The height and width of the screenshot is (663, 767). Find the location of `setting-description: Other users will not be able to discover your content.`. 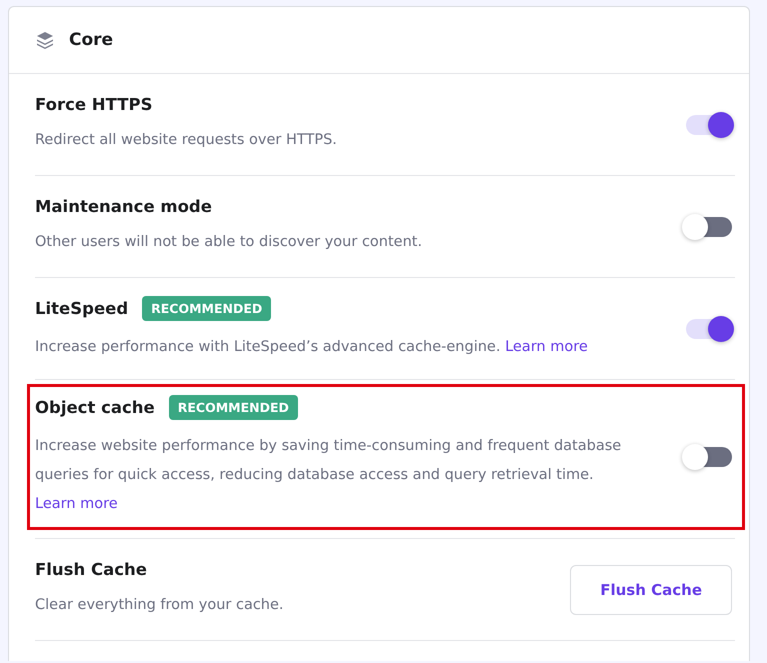

setting-description: Other users will not be able to discover your content. is located at coordinates (229, 242).